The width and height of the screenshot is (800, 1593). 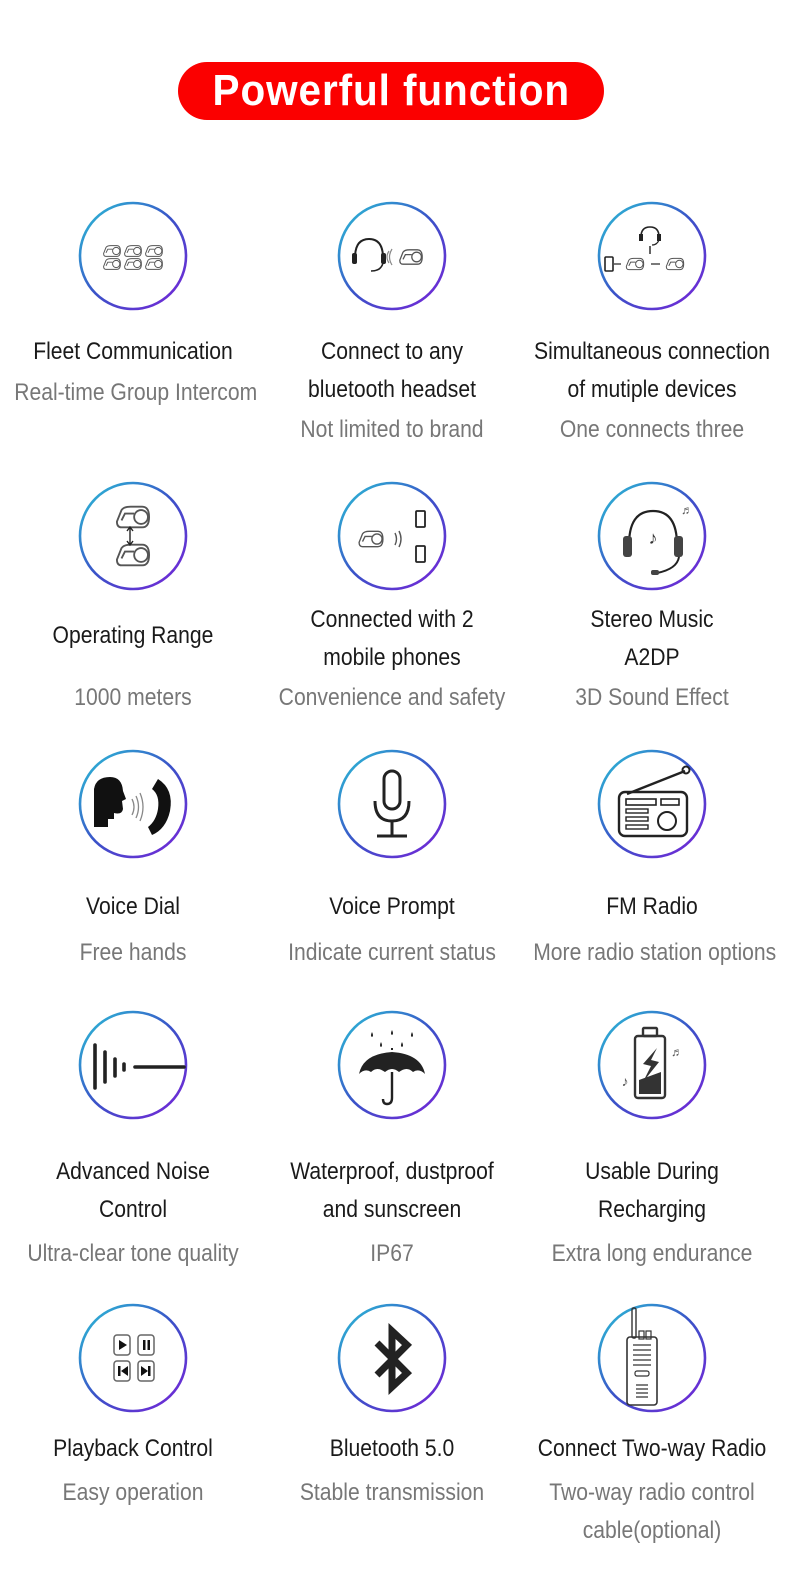 What do you see at coordinates (392, 351) in the screenshot?
I see `feature-title: Connect to any` at bounding box center [392, 351].